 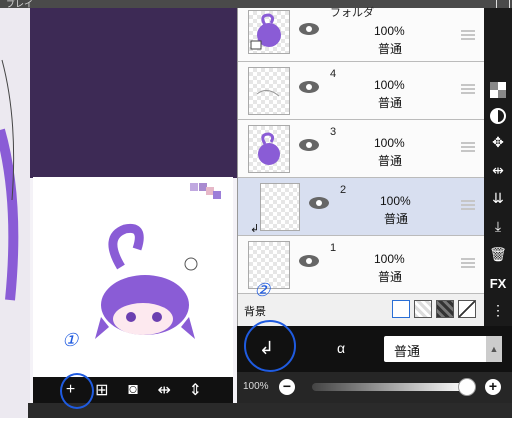 What do you see at coordinates (401, 309) in the screenshot?
I see `background-white-swatch` at bounding box center [401, 309].